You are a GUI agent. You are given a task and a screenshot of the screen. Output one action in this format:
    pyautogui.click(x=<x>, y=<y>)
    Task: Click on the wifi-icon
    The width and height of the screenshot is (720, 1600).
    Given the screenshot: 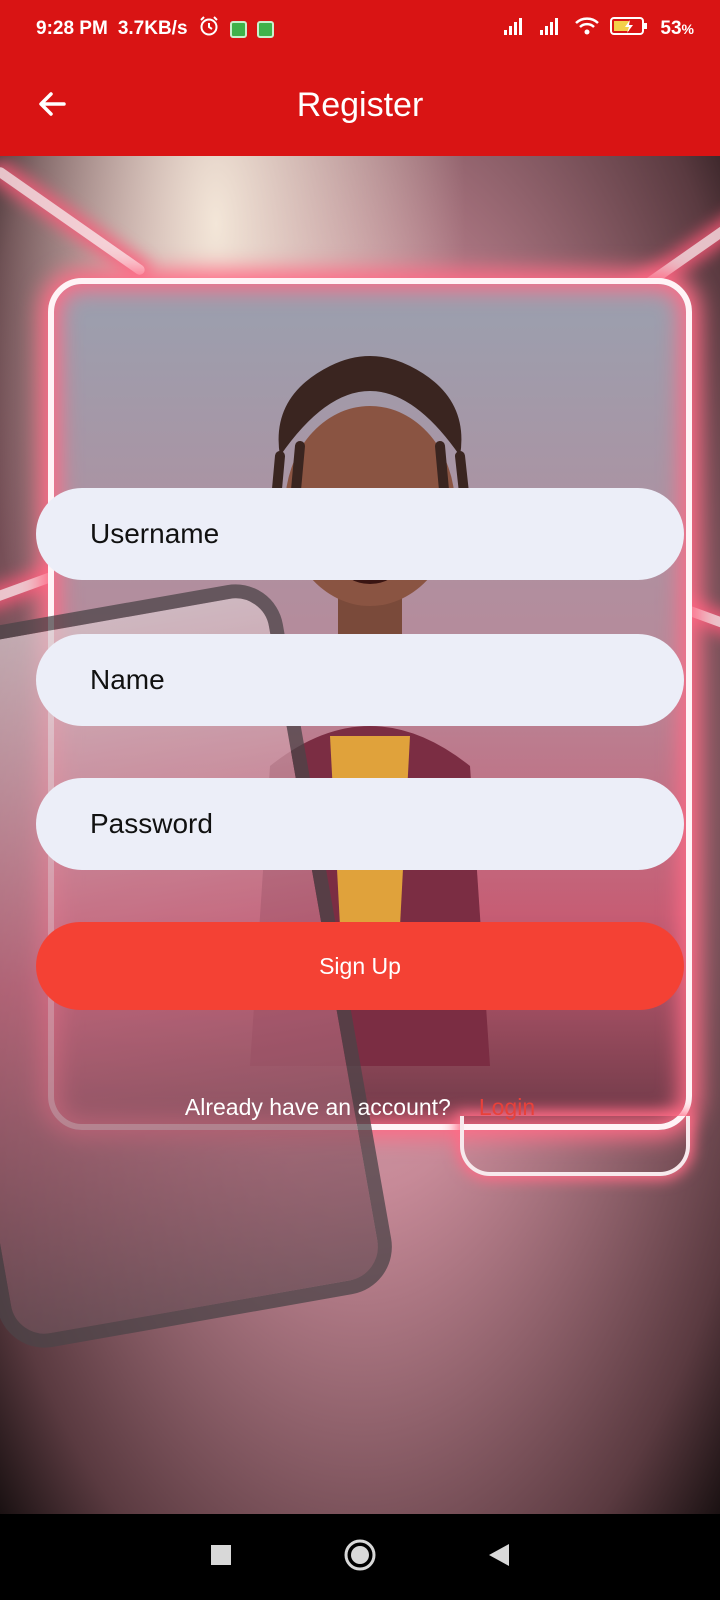 What is the action you would take?
    pyautogui.click(x=587, y=29)
    